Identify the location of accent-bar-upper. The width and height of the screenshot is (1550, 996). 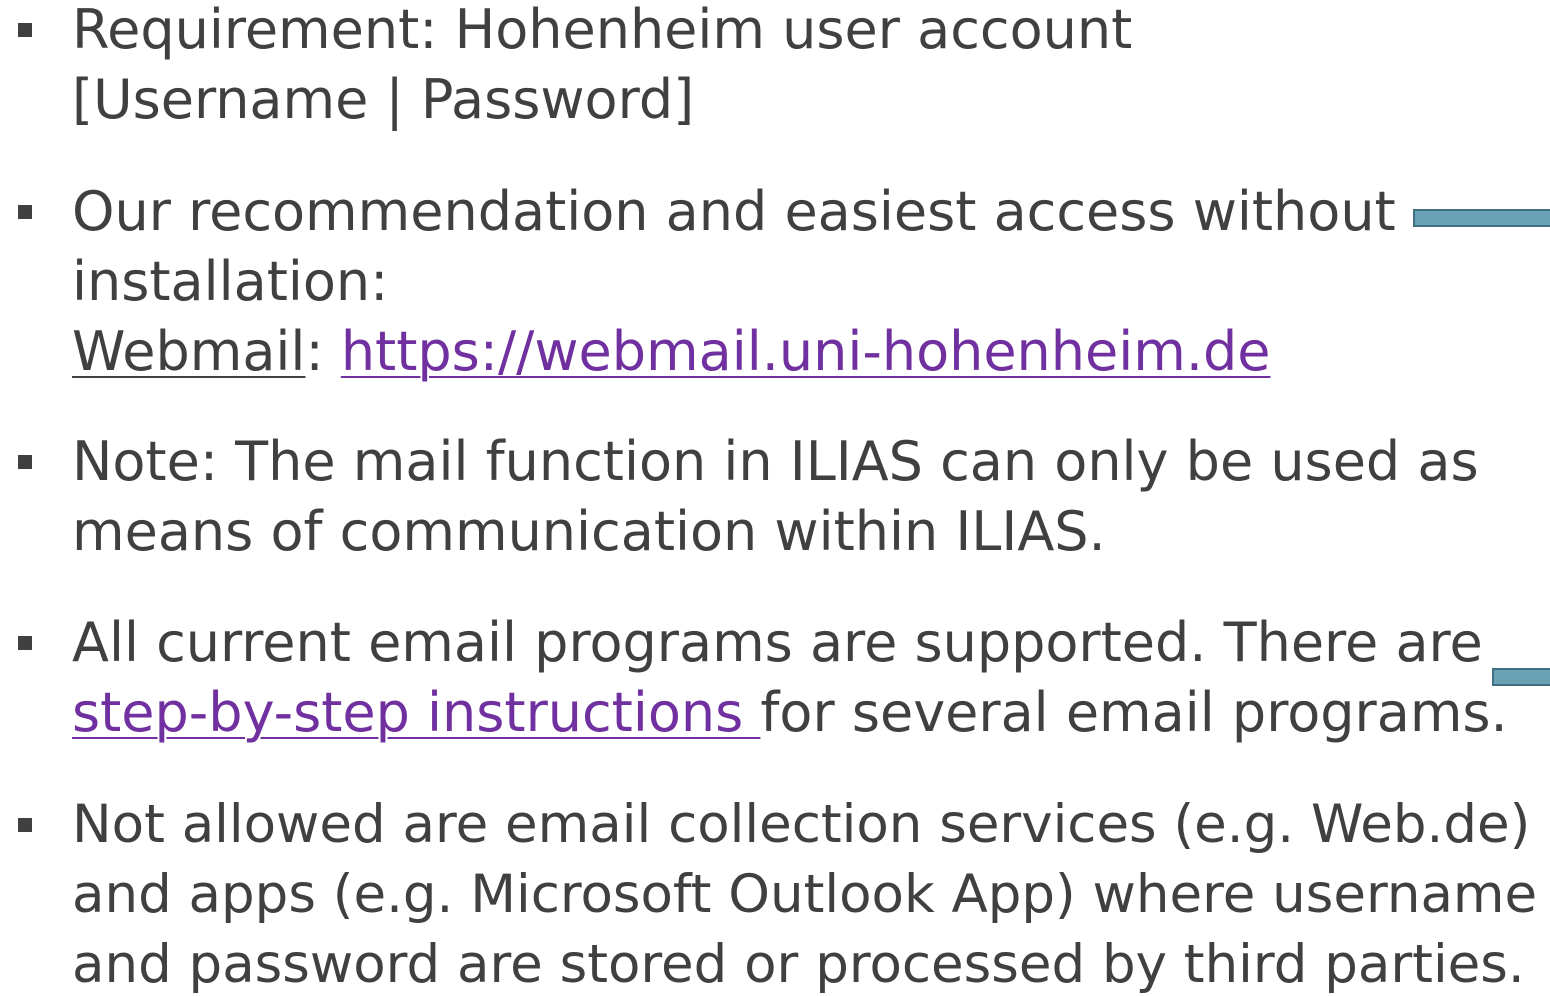
(1481, 218).